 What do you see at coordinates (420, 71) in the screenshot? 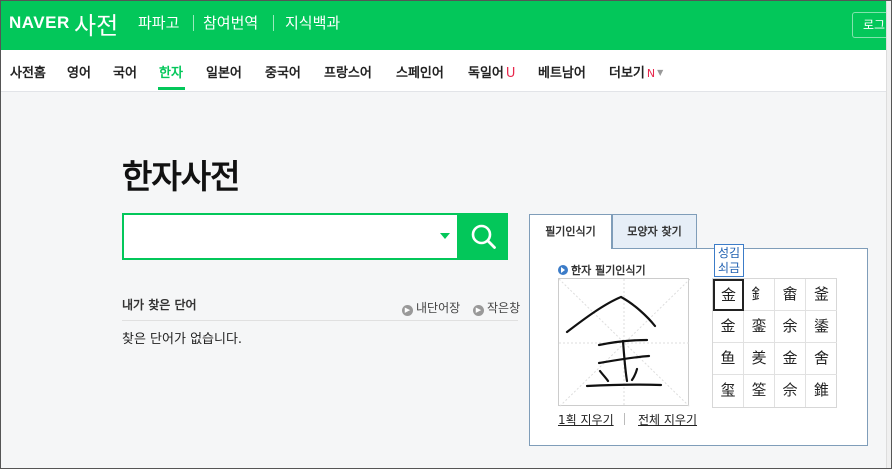
I see `tab-spanish: 스페인어` at bounding box center [420, 71].